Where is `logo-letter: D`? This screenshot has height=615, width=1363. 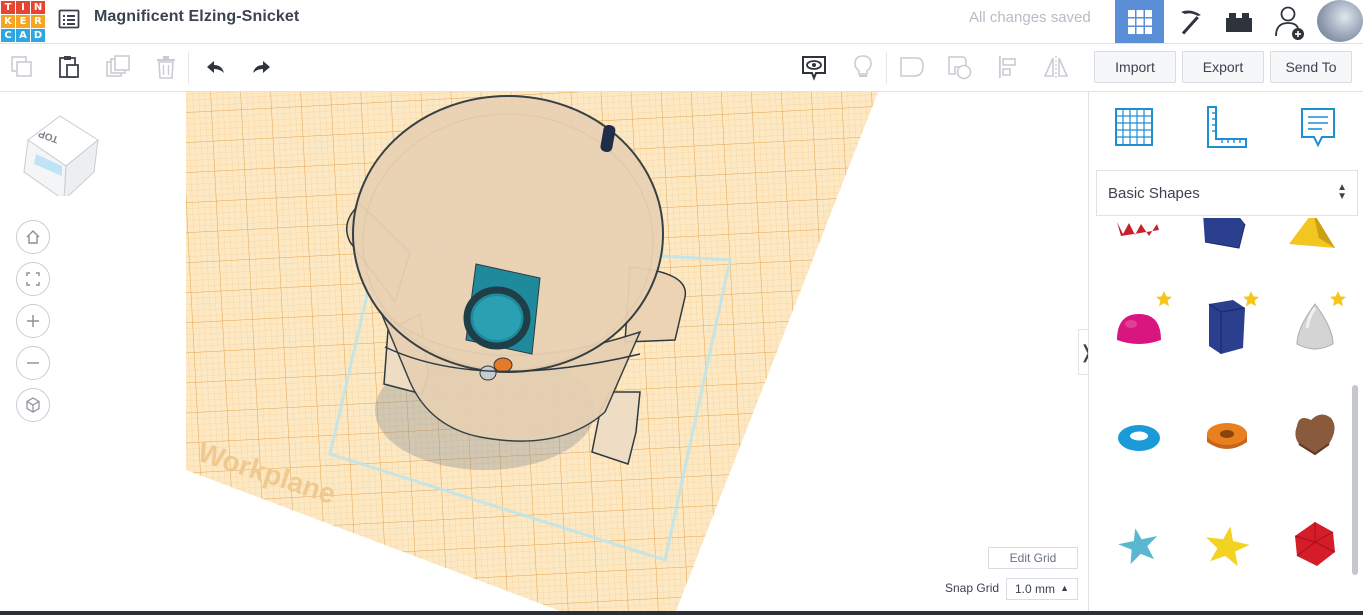
logo-letter: D is located at coordinates (38, 35).